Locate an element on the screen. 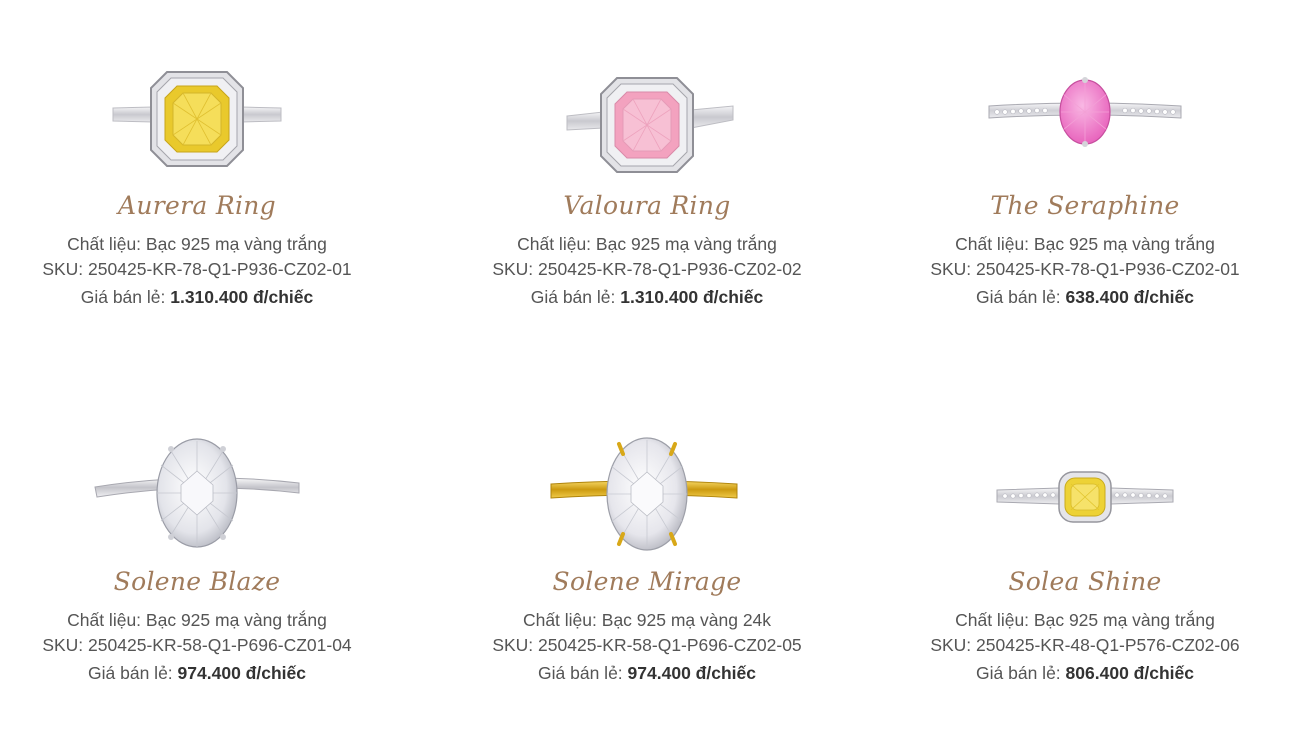  pink-oval-pave-ring-icon is located at coordinates (1085, 132).